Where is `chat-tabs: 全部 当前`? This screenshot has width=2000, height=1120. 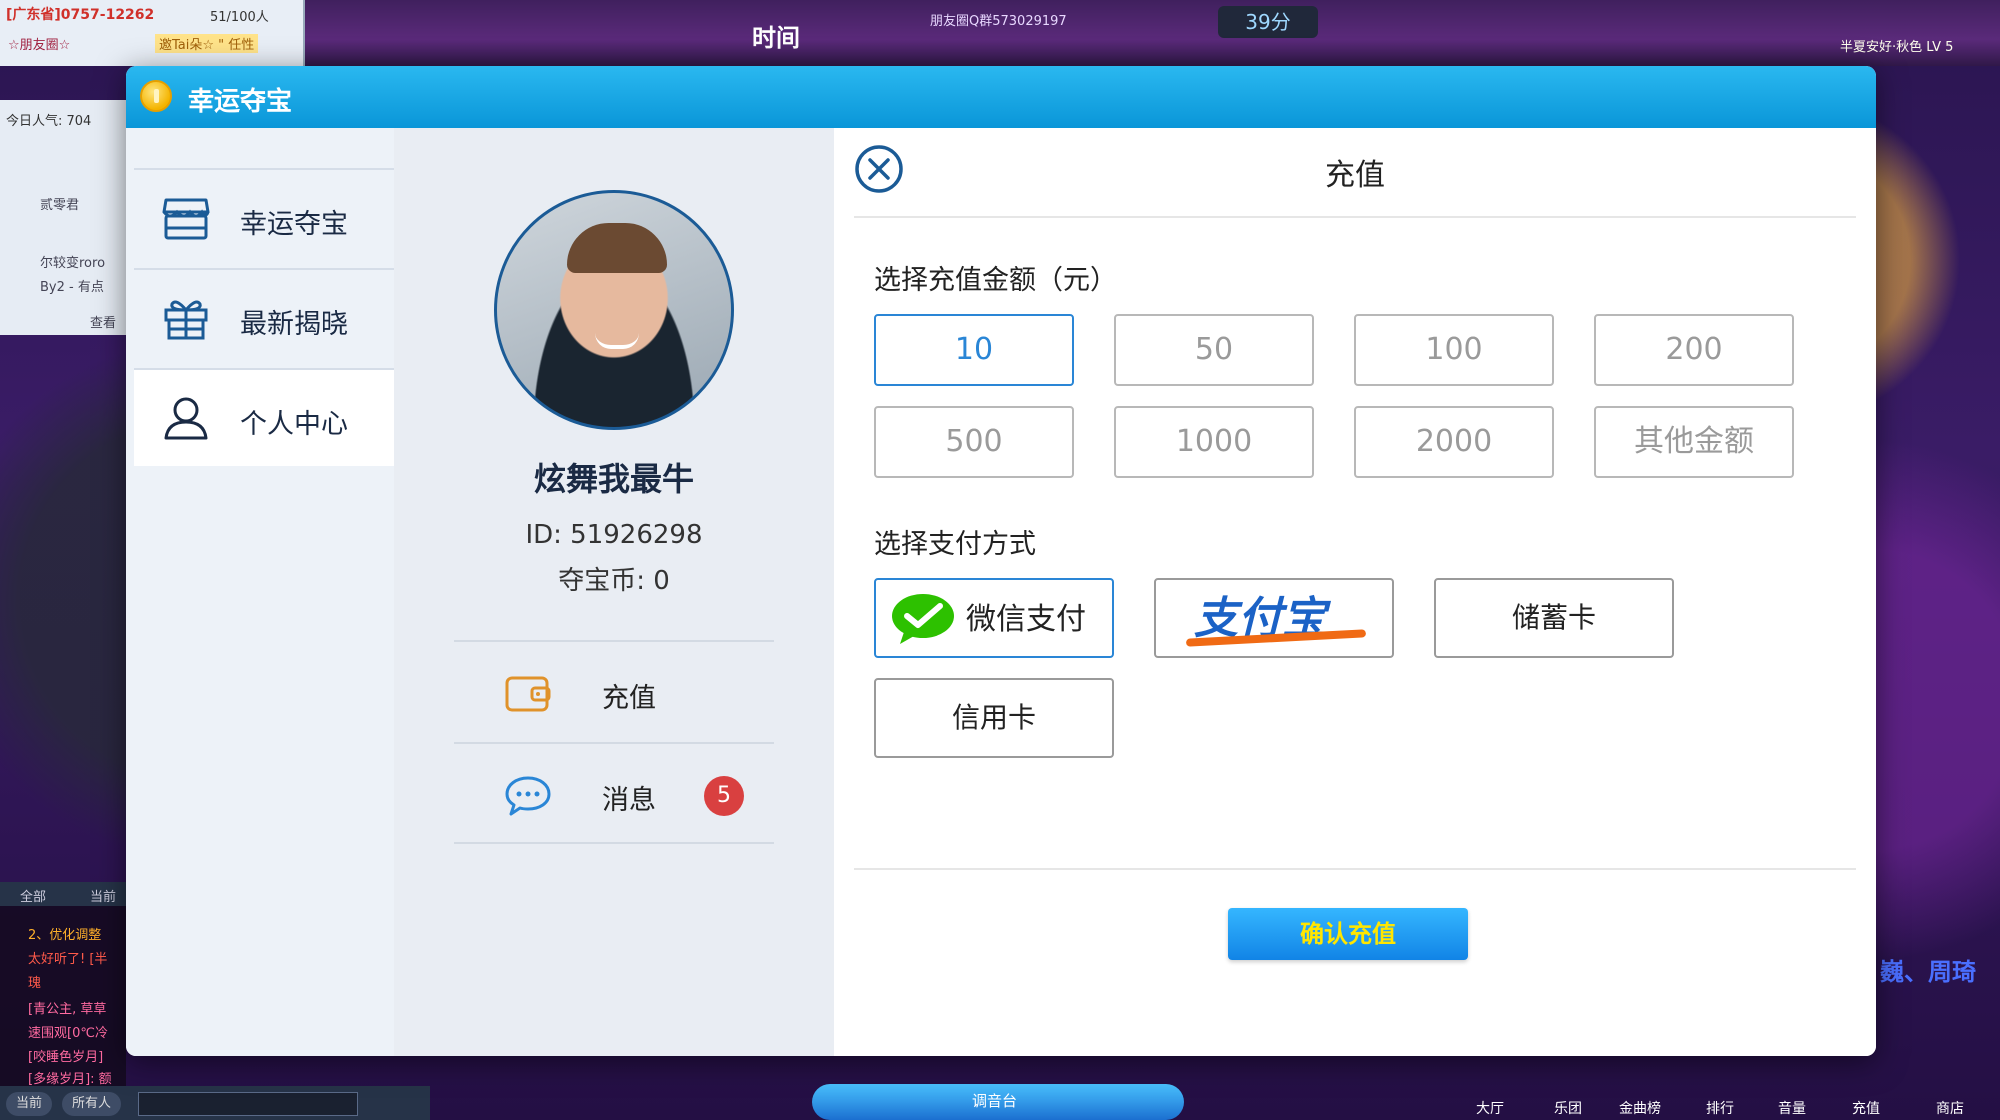 chat-tabs: 全部 当前 is located at coordinates (63, 894).